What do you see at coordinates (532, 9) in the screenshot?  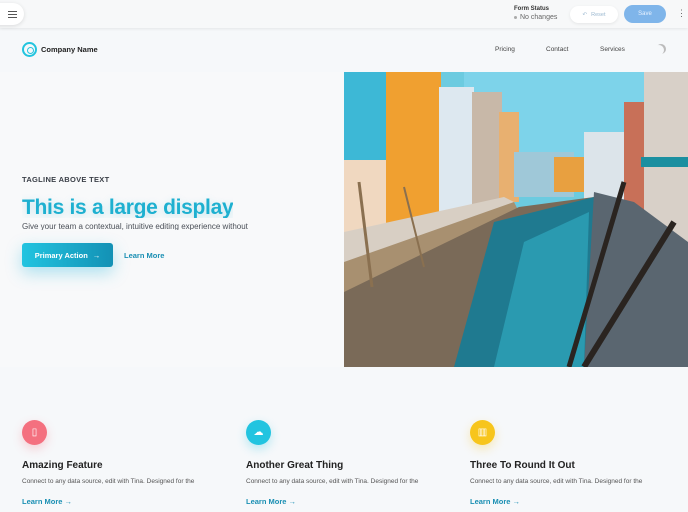 I see `form-status-label: Form Status` at bounding box center [532, 9].